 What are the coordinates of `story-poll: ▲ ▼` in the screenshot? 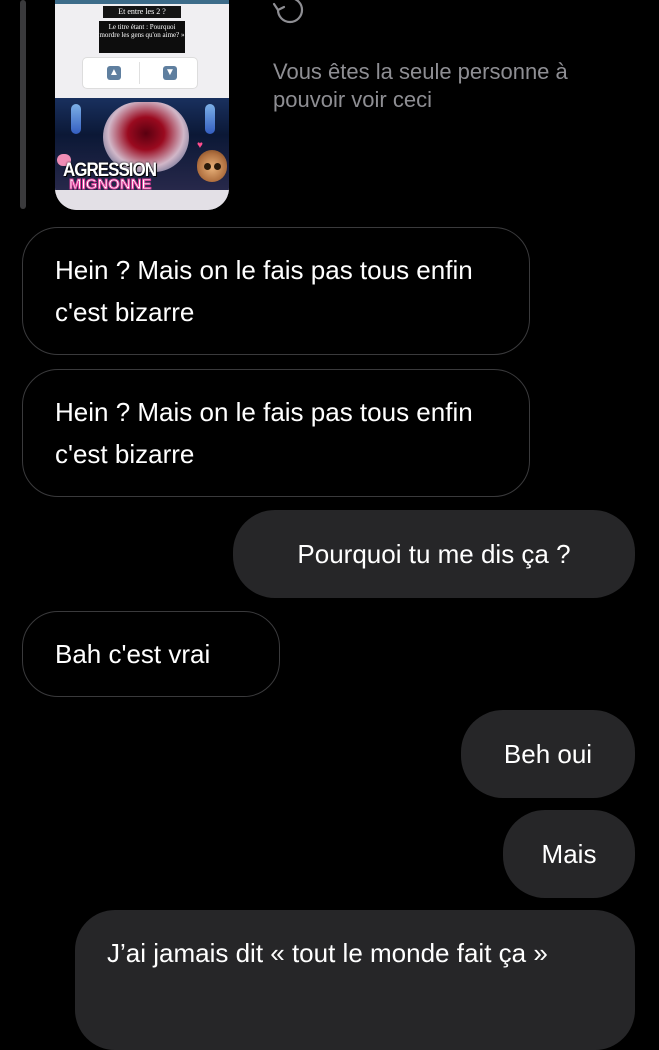 It's located at (140, 73).